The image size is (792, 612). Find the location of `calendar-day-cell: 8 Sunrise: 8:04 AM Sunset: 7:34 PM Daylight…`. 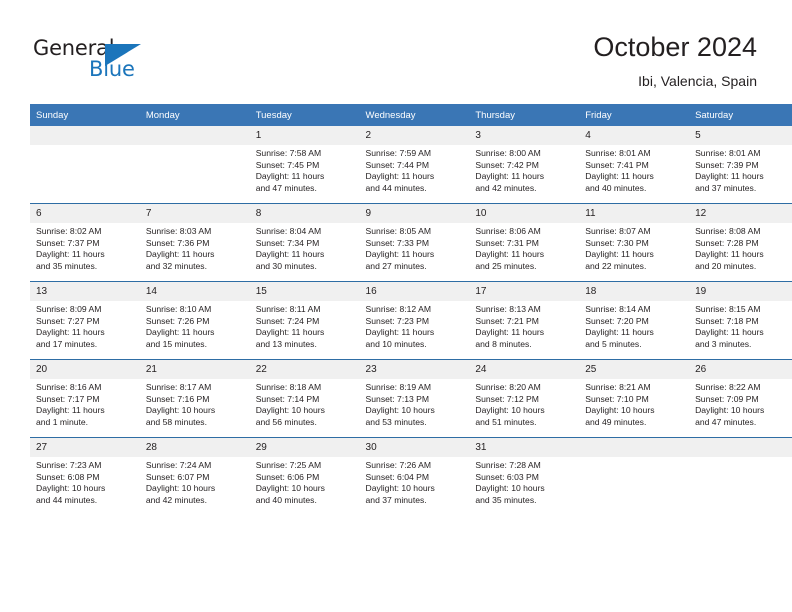

calendar-day-cell: 8 Sunrise: 8:04 AM Sunset: 7:34 PM Daylight… is located at coordinates (304, 242).